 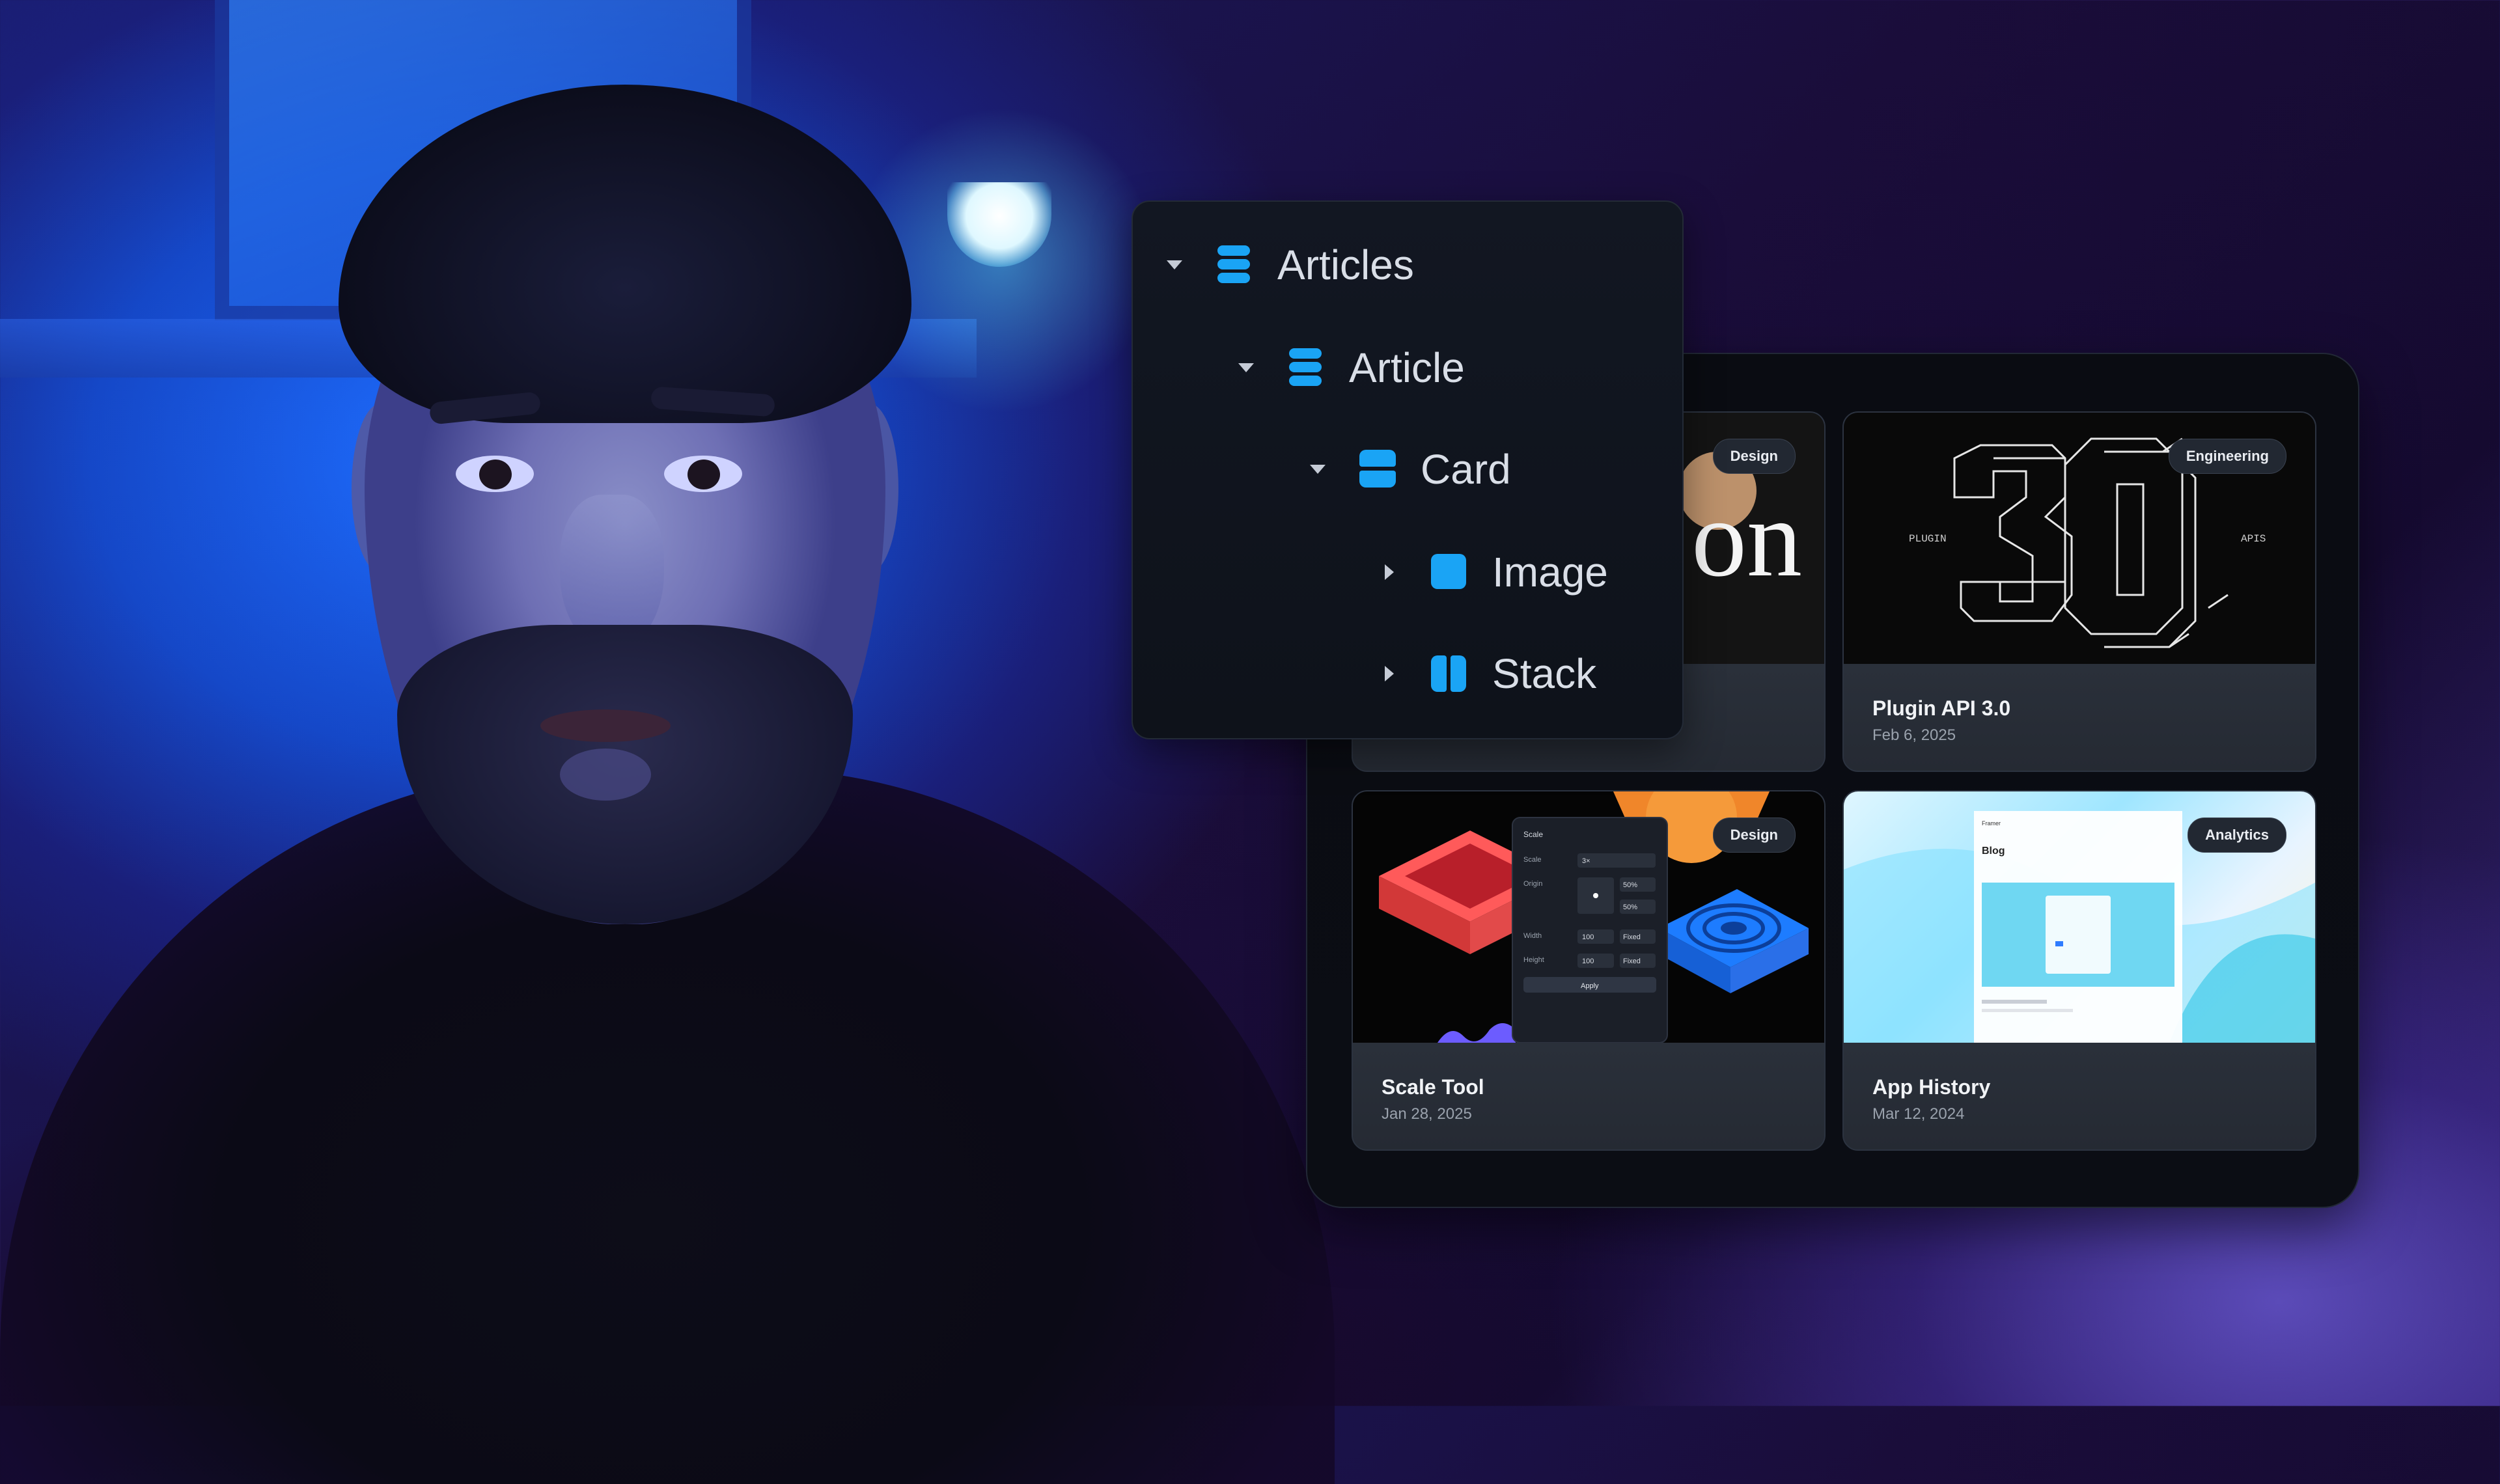 What do you see at coordinates (2079, 1096) in the screenshot?
I see `card-info: App History Mar 12, 2024` at bounding box center [2079, 1096].